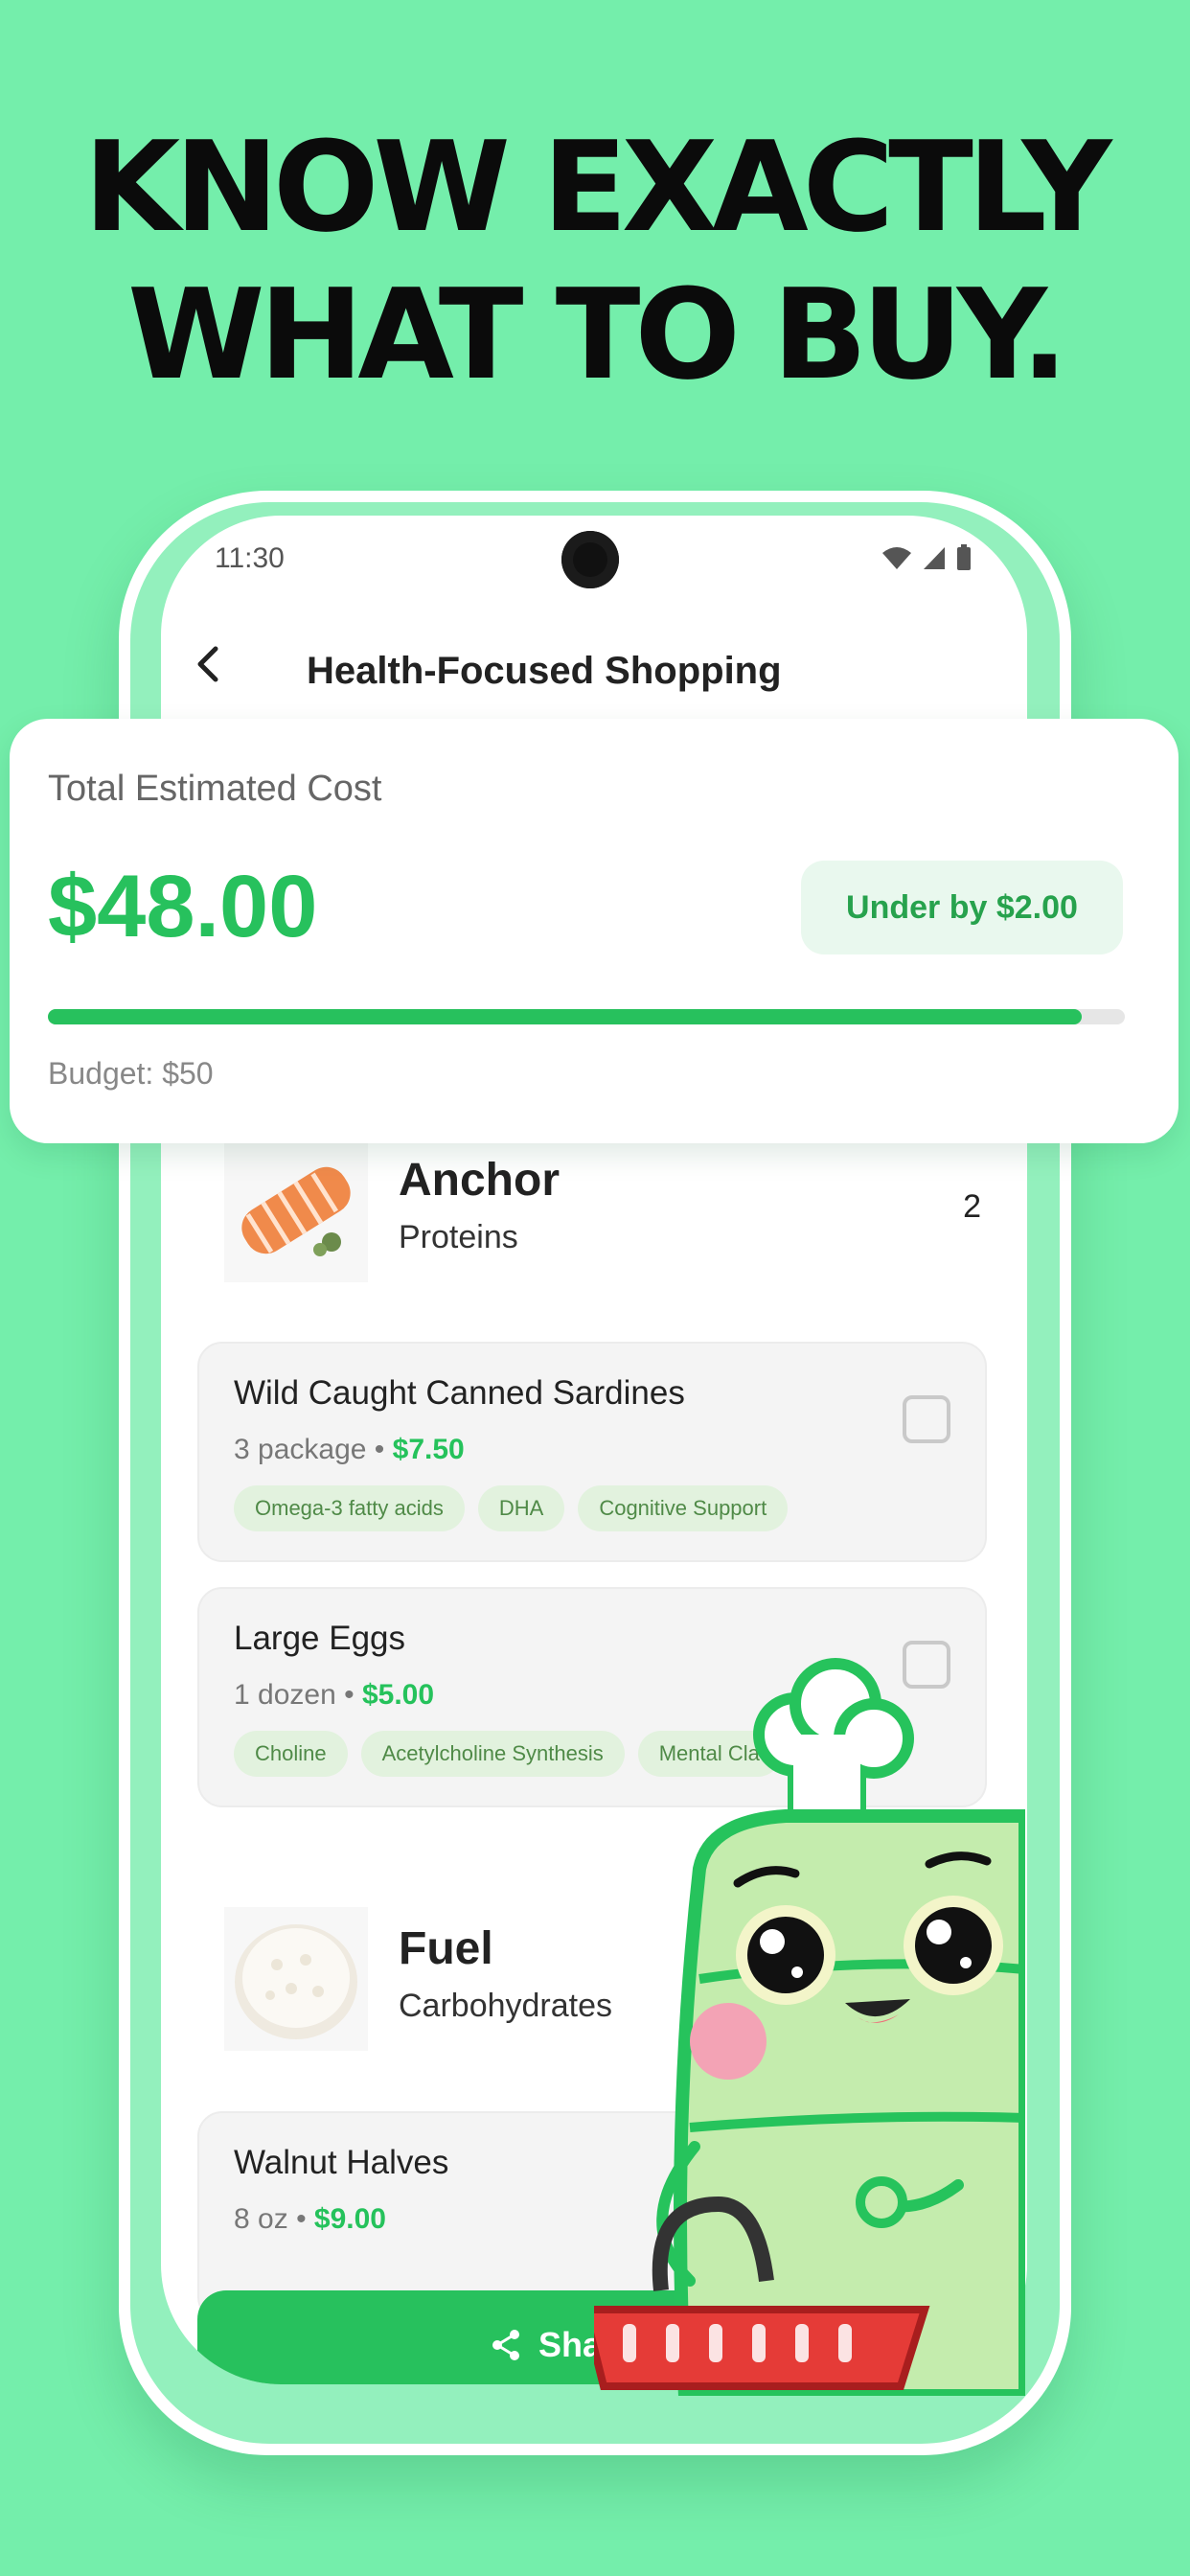 The image size is (1190, 2576). Describe the element at coordinates (598, 334) in the screenshot. I see `headline-line-2: WHAT TO BUY.` at that location.